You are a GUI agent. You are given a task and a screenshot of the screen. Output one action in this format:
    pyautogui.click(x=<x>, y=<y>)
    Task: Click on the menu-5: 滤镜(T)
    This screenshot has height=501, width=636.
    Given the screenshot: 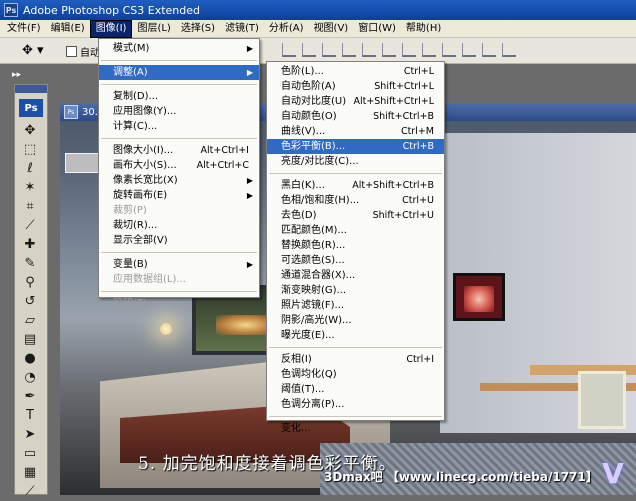 What is the action you would take?
    pyautogui.click(x=242, y=29)
    